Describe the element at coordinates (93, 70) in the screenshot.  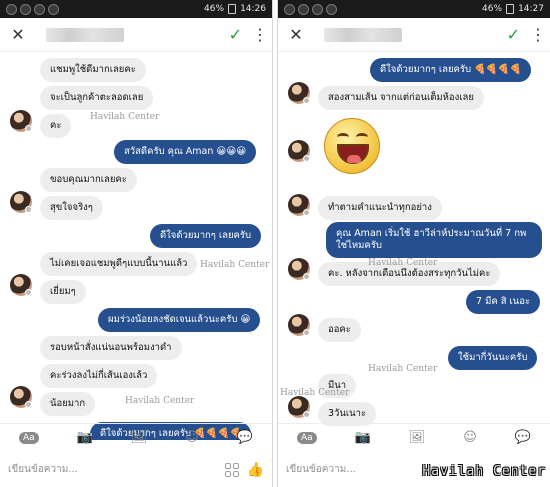
I see `message-incoming: แชมพูใช้ดีมากเลยคะ` at that location.